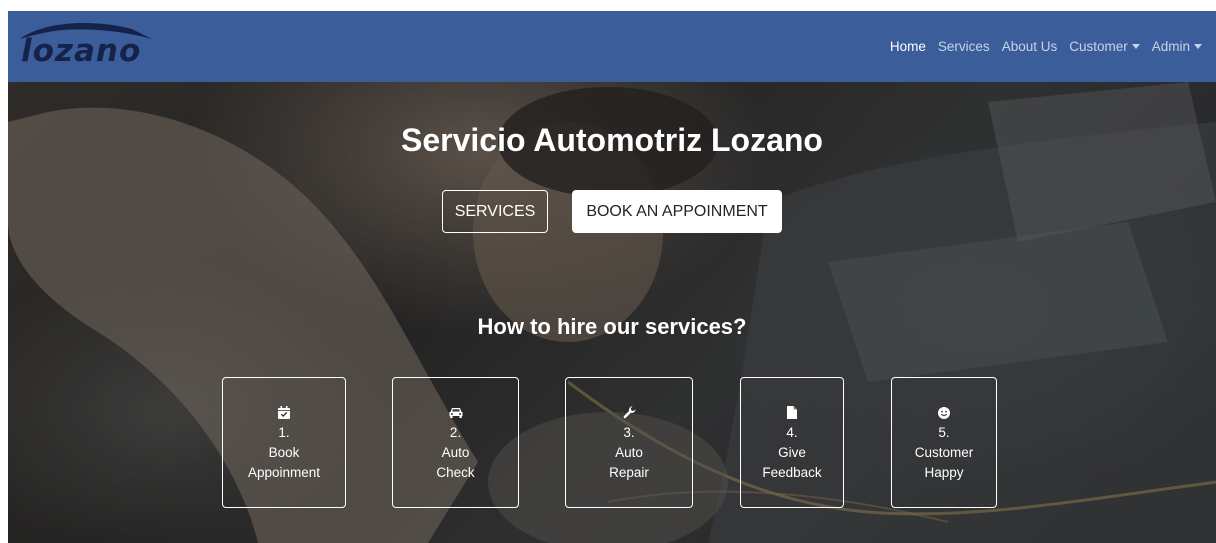 This screenshot has width=1216, height=543. I want to click on nav-home-link: Home, so click(908, 46).